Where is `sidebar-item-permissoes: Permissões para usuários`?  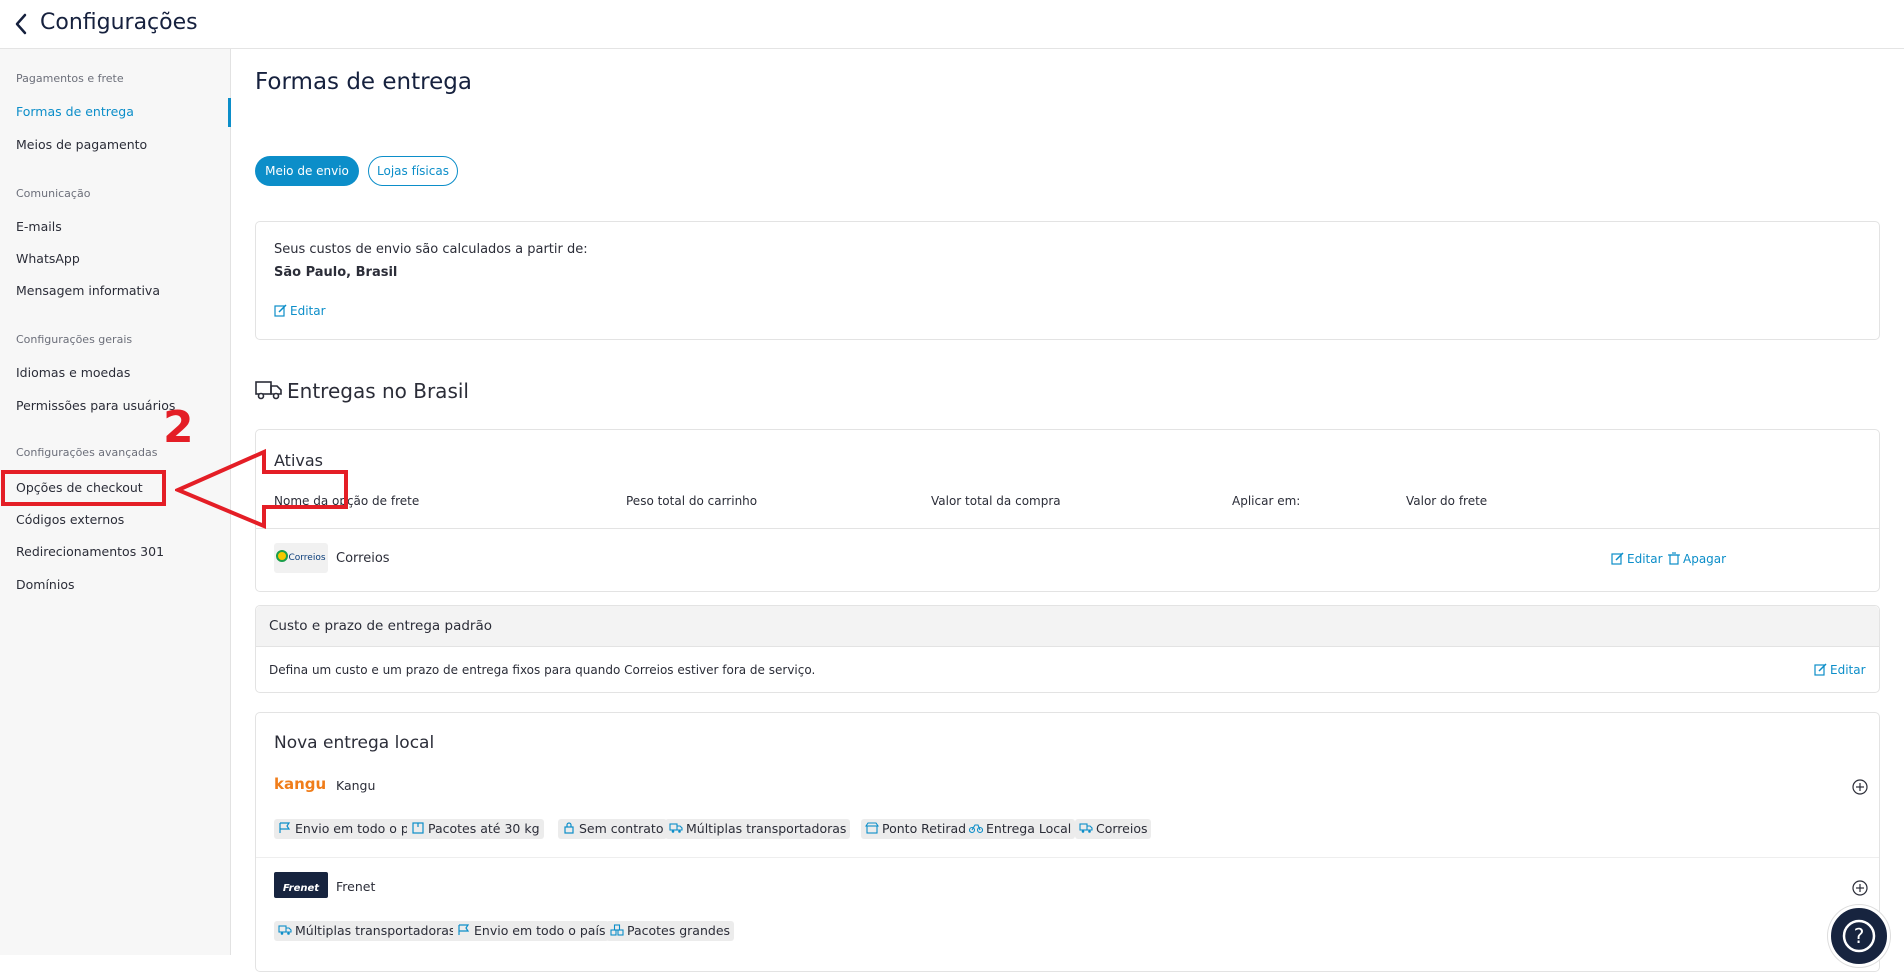 sidebar-item-permissoes: Permissões para usuários is located at coordinates (95, 405).